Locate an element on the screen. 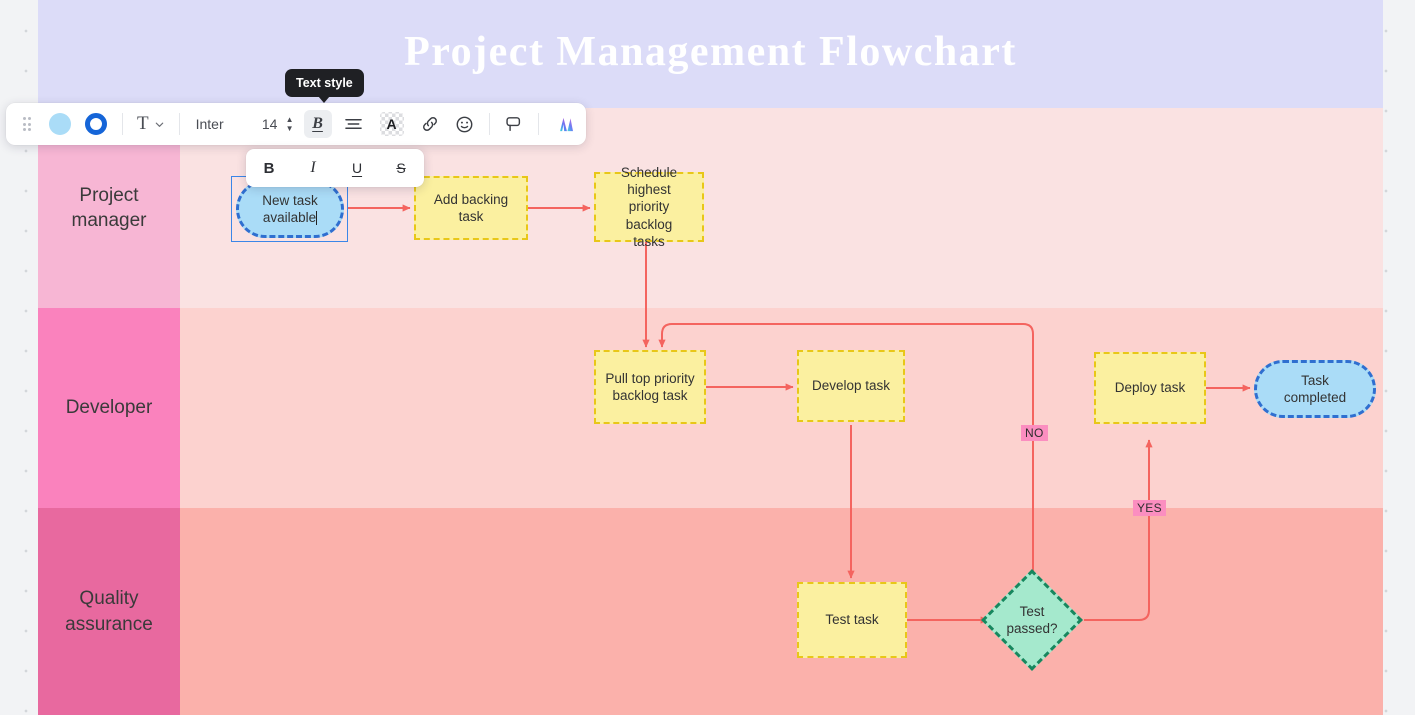 This screenshot has height=715, width=1415. text-highlight-icon: A is located at coordinates (391, 124).